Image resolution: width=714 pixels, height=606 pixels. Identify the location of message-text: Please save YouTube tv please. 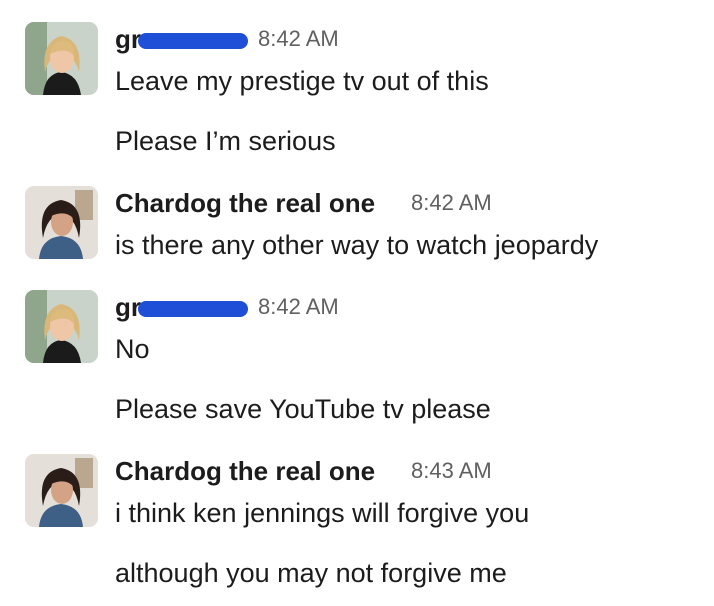
(303, 409).